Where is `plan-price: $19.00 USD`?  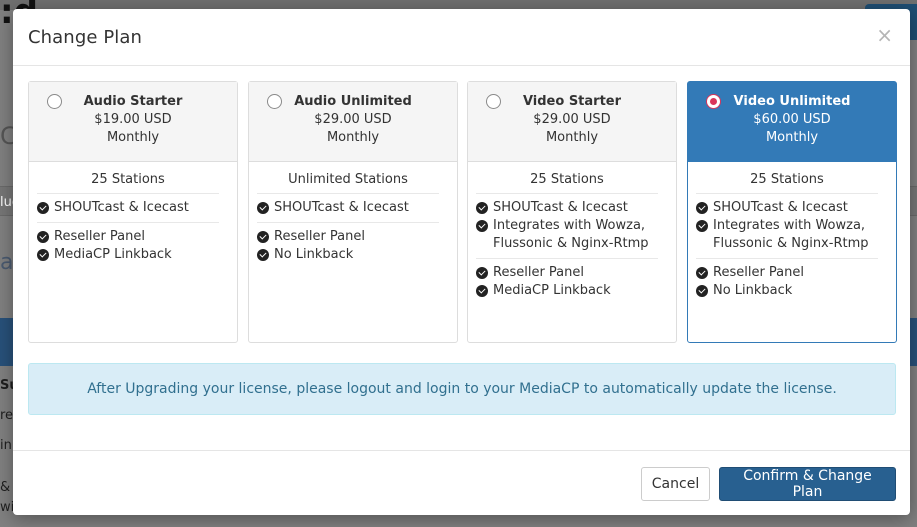 plan-price: $19.00 USD is located at coordinates (133, 119).